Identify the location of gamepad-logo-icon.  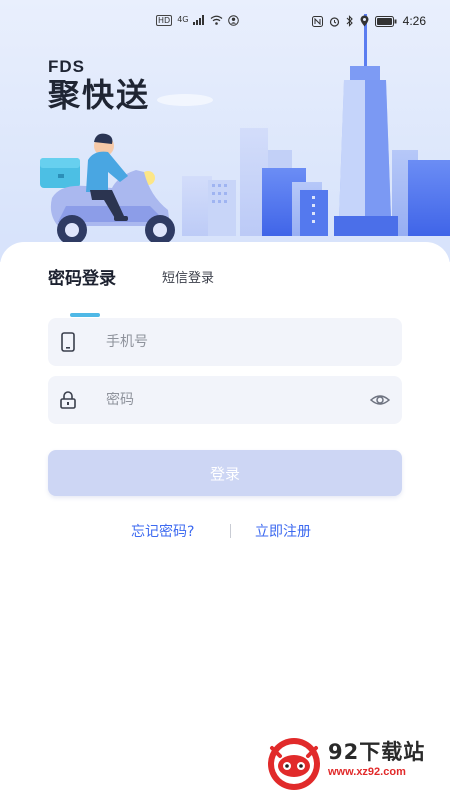
(294, 764).